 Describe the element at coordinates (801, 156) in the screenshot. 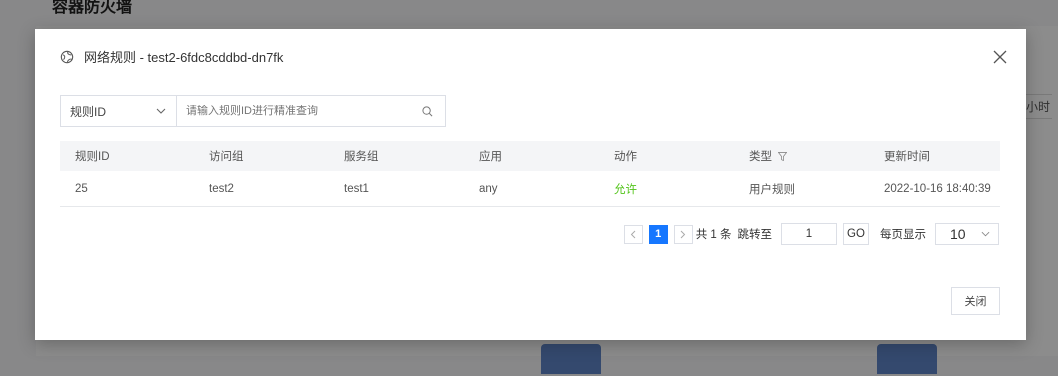

I see `column-header-type: 类型` at that location.